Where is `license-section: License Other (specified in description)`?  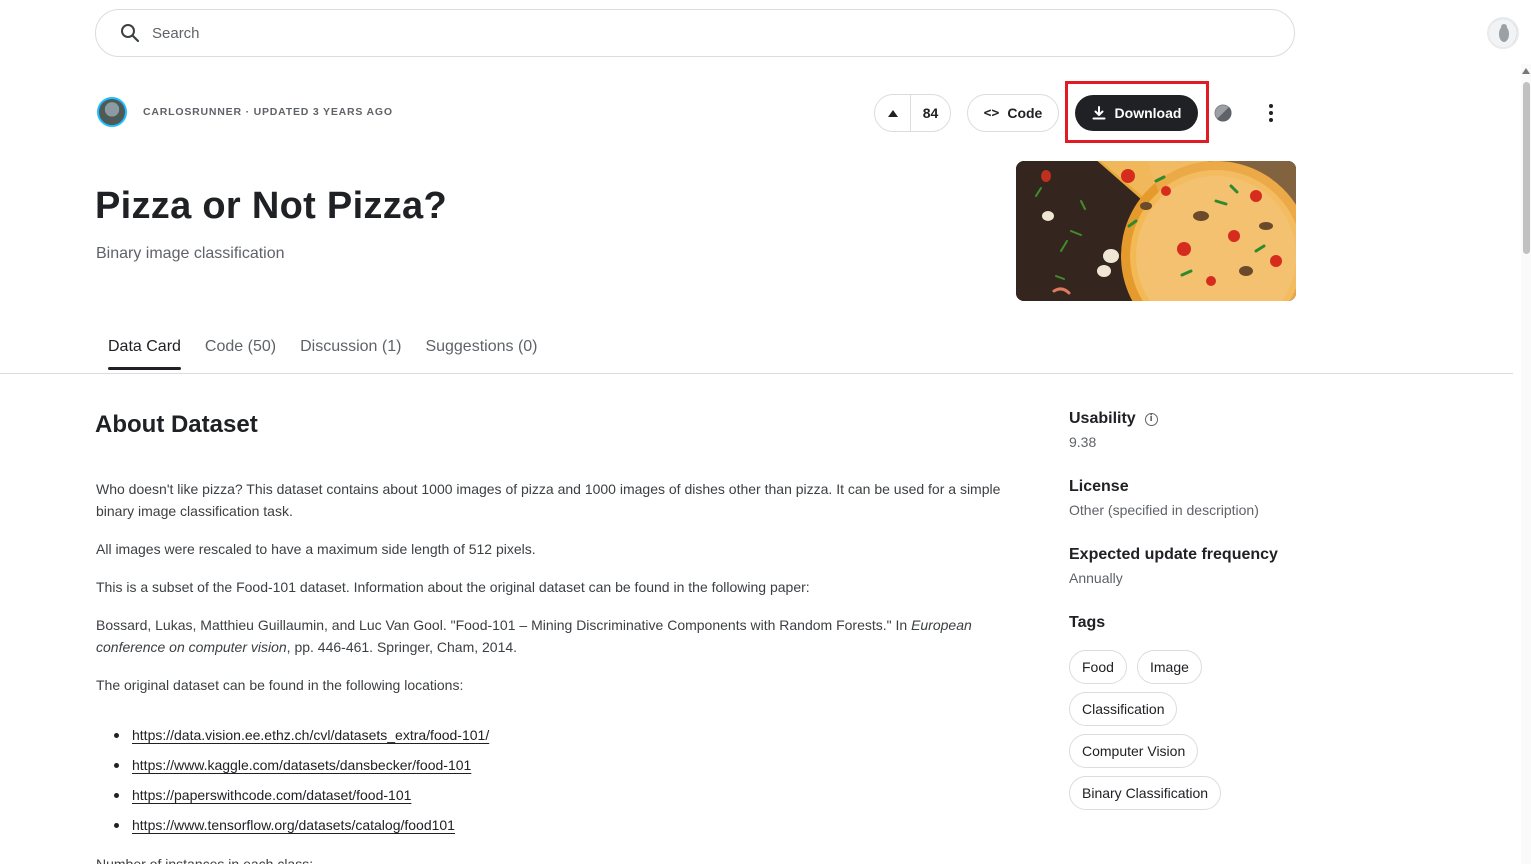
license-section: License Other (specified in description) is located at coordinates (1164, 498).